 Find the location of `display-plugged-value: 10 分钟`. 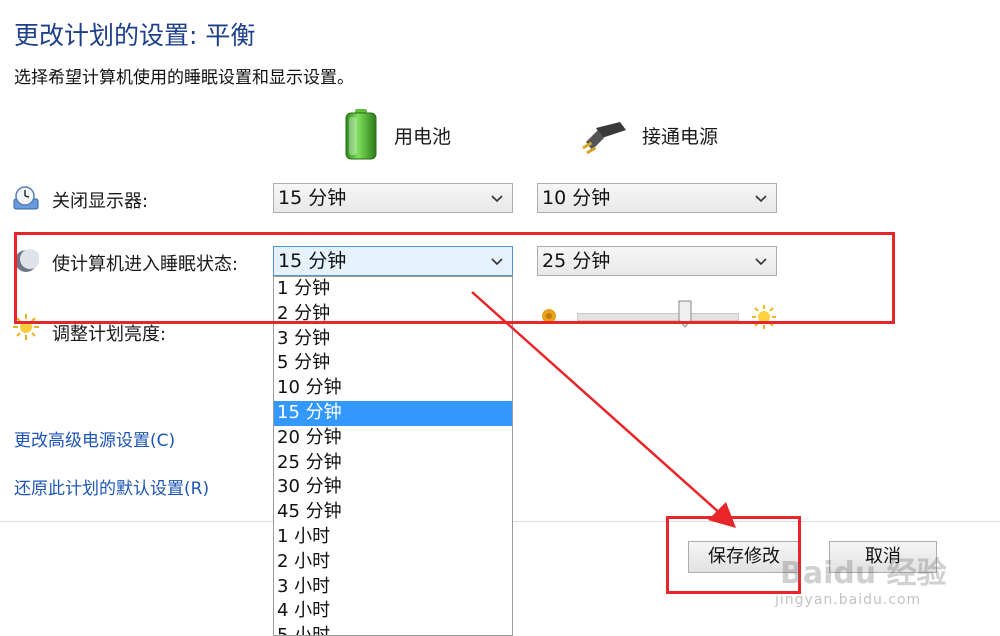

display-plugged-value: 10 分钟 is located at coordinates (576, 198).